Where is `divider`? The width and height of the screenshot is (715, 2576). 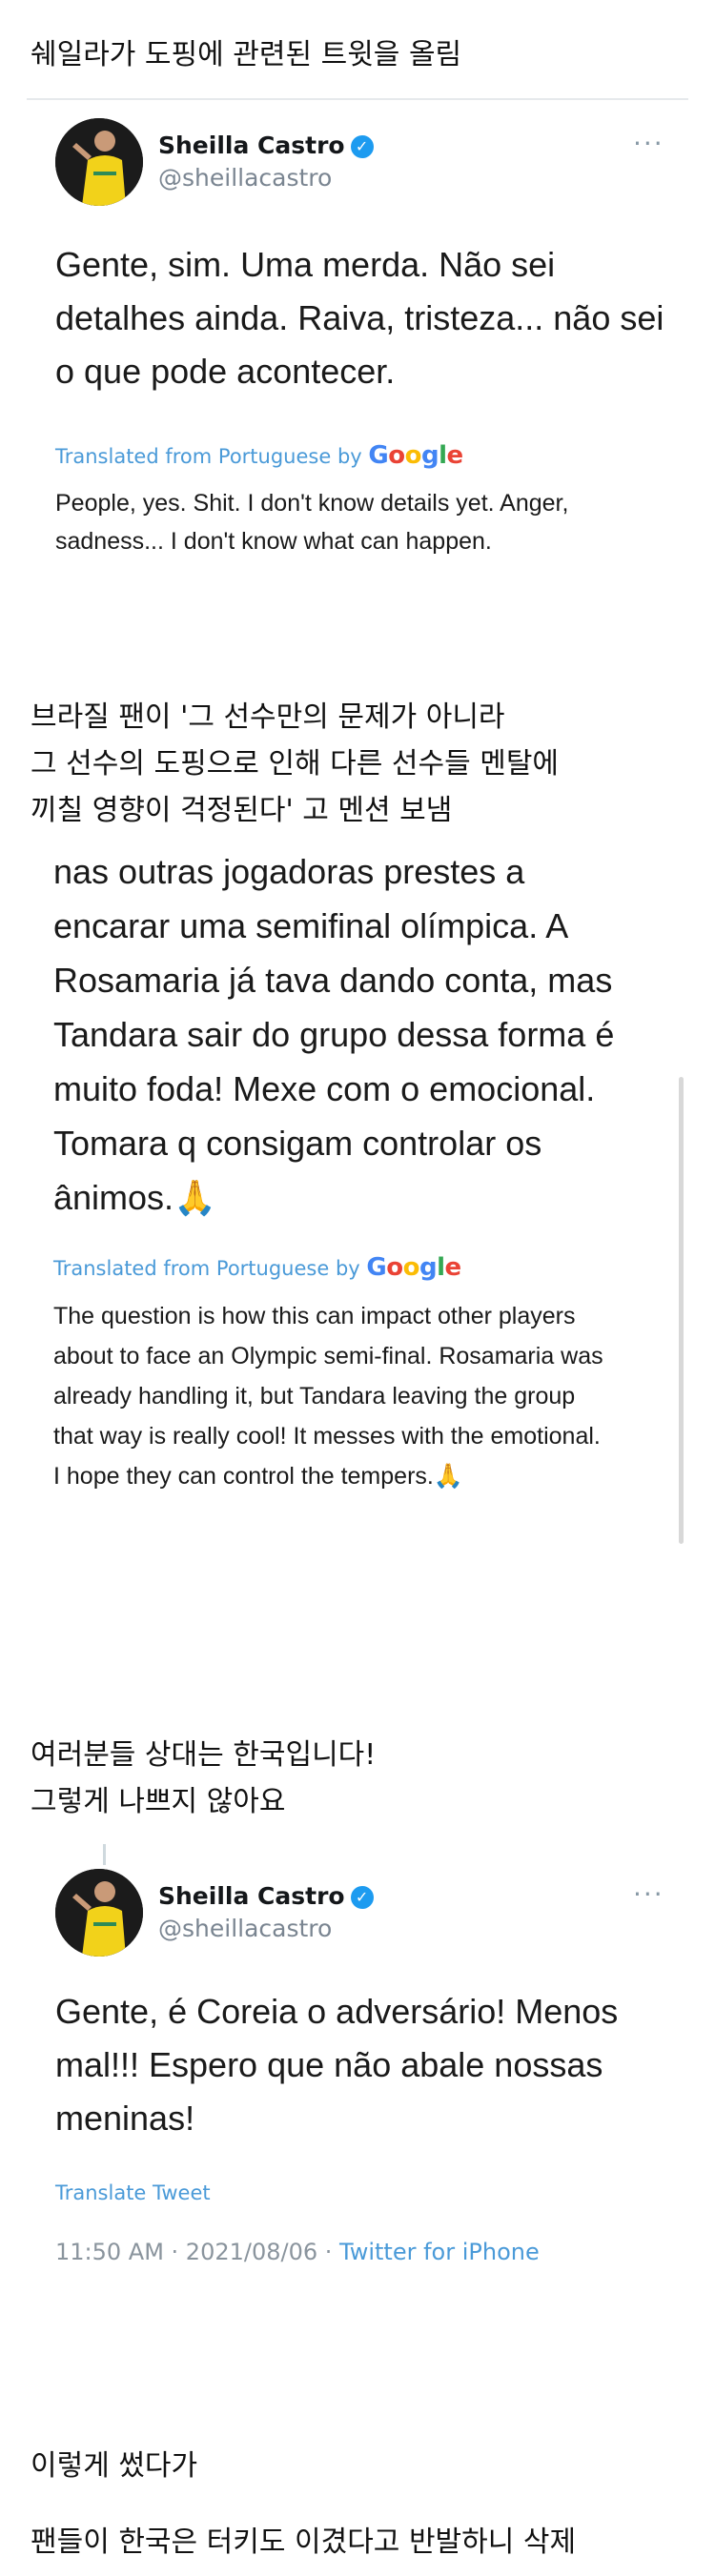 divider is located at coordinates (357, 99).